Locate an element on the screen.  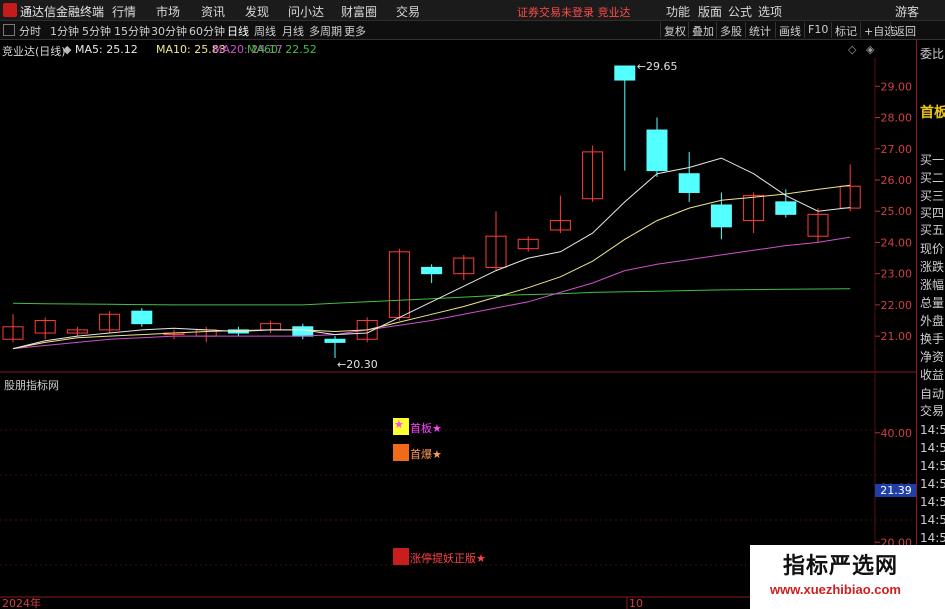
price-tick-label: 26.00 is located at coordinates (897, 180).